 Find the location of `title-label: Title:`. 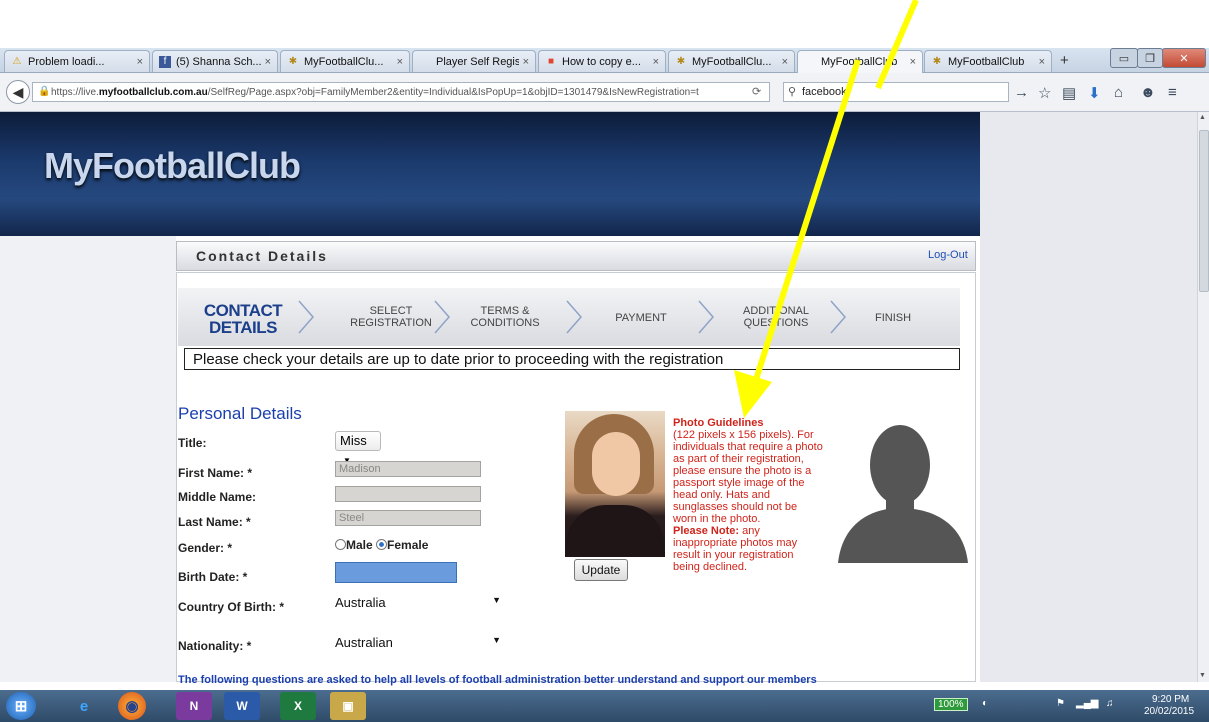

title-label: Title: is located at coordinates (192, 443).